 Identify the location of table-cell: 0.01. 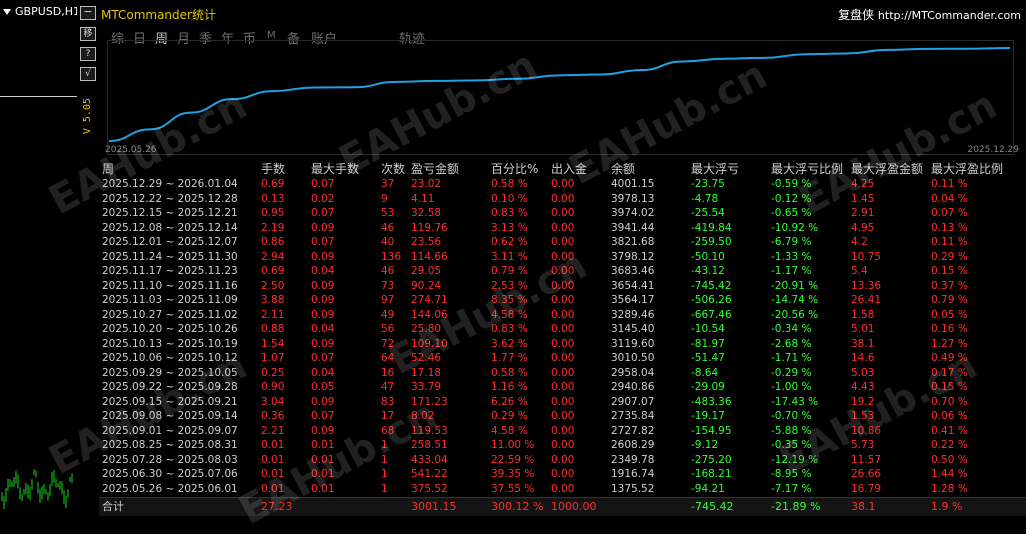
(323, 474).